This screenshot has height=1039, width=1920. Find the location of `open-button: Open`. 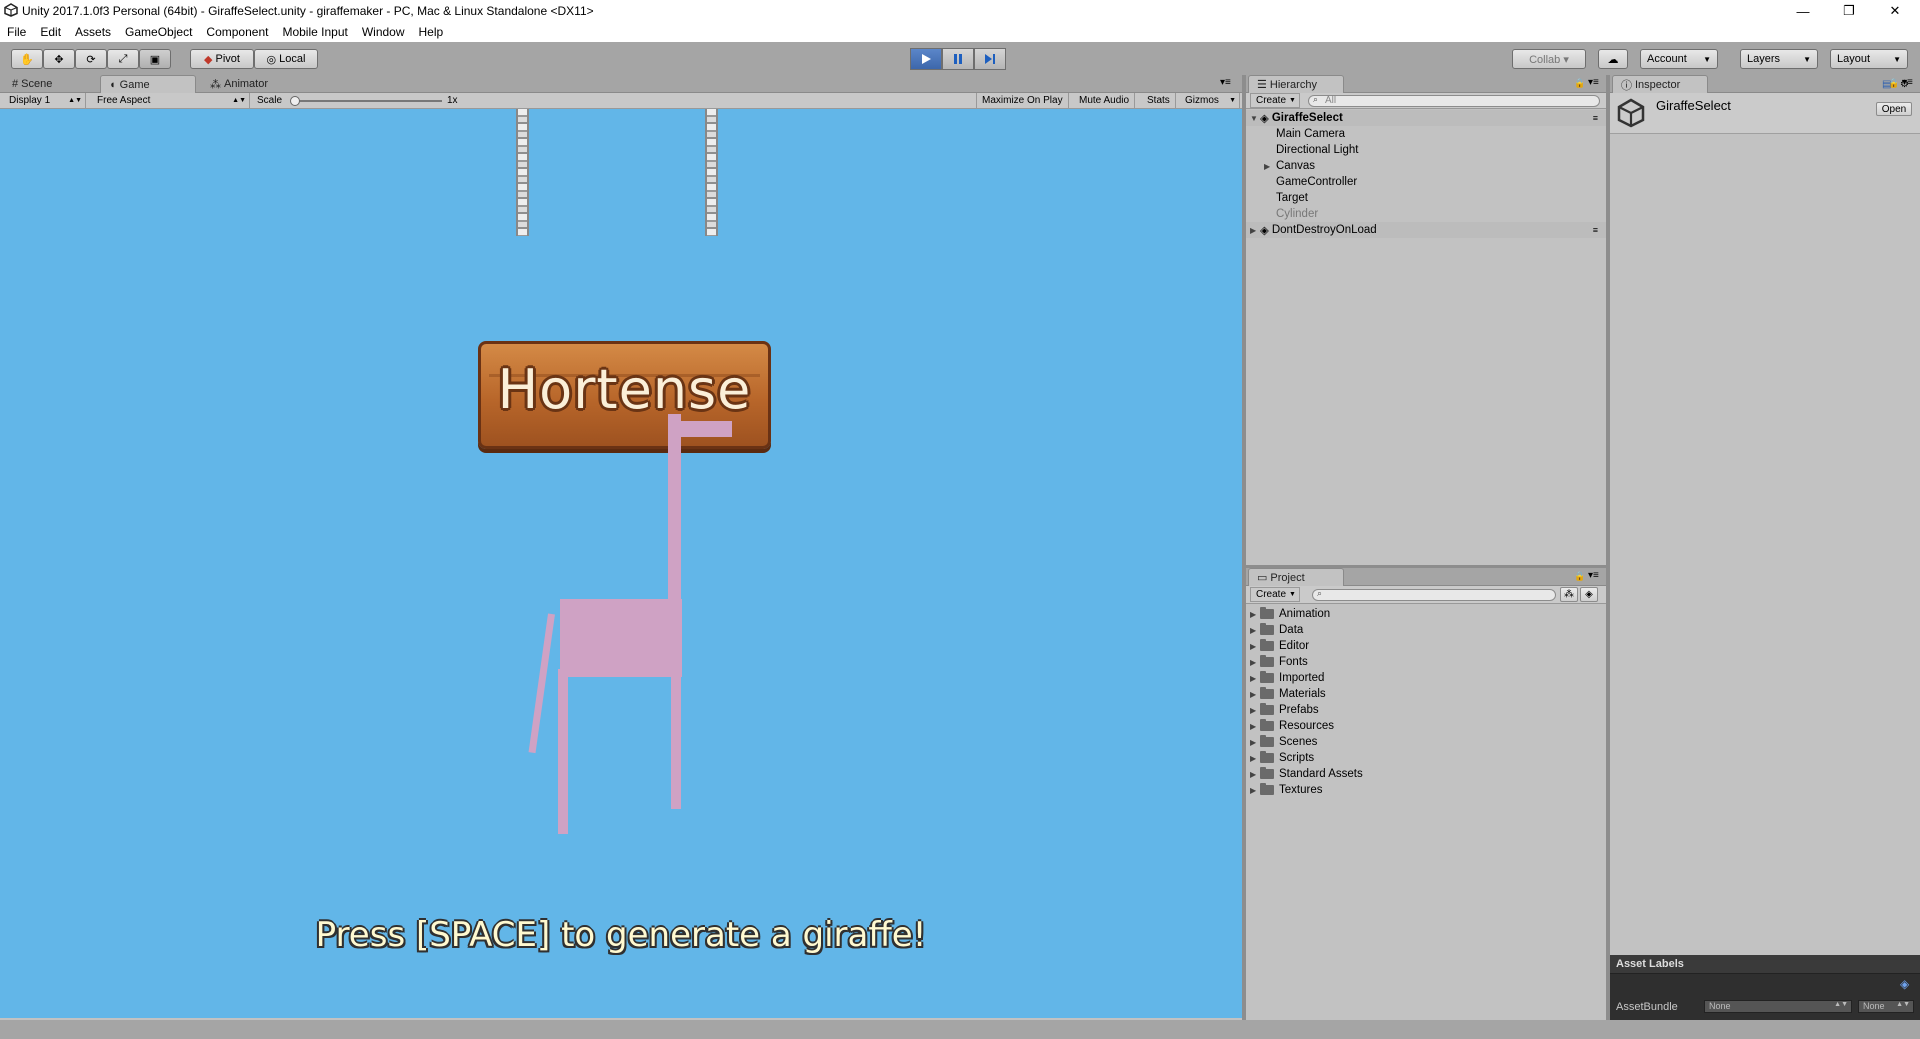

open-button: Open is located at coordinates (1894, 109).